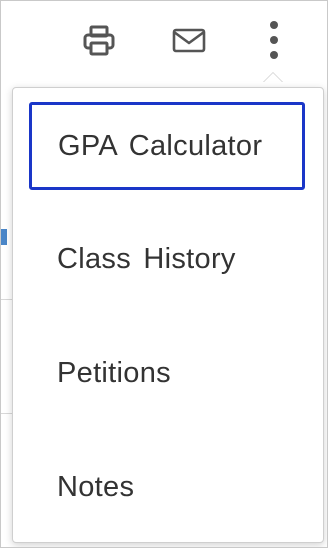 The height and width of the screenshot is (548, 328). What do you see at coordinates (146, 258) in the screenshot?
I see `menu-item-label: Class History` at bounding box center [146, 258].